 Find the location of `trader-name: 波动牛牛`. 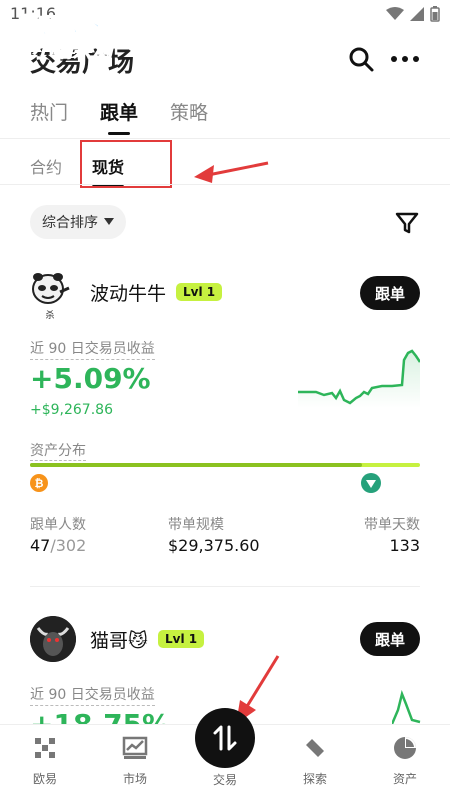

trader-name: 波动牛牛 is located at coordinates (128, 292).